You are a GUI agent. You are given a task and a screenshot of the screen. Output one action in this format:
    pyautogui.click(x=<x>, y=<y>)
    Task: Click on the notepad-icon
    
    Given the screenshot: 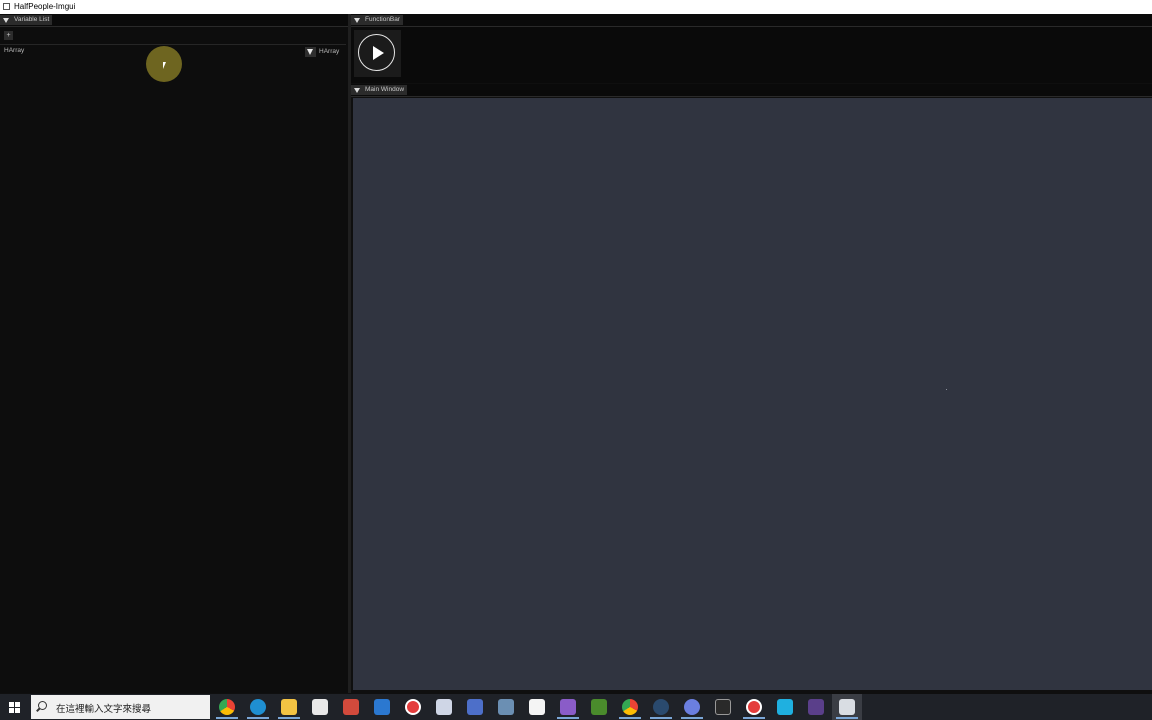 What is the action you would take?
    pyautogui.click(x=537, y=707)
    